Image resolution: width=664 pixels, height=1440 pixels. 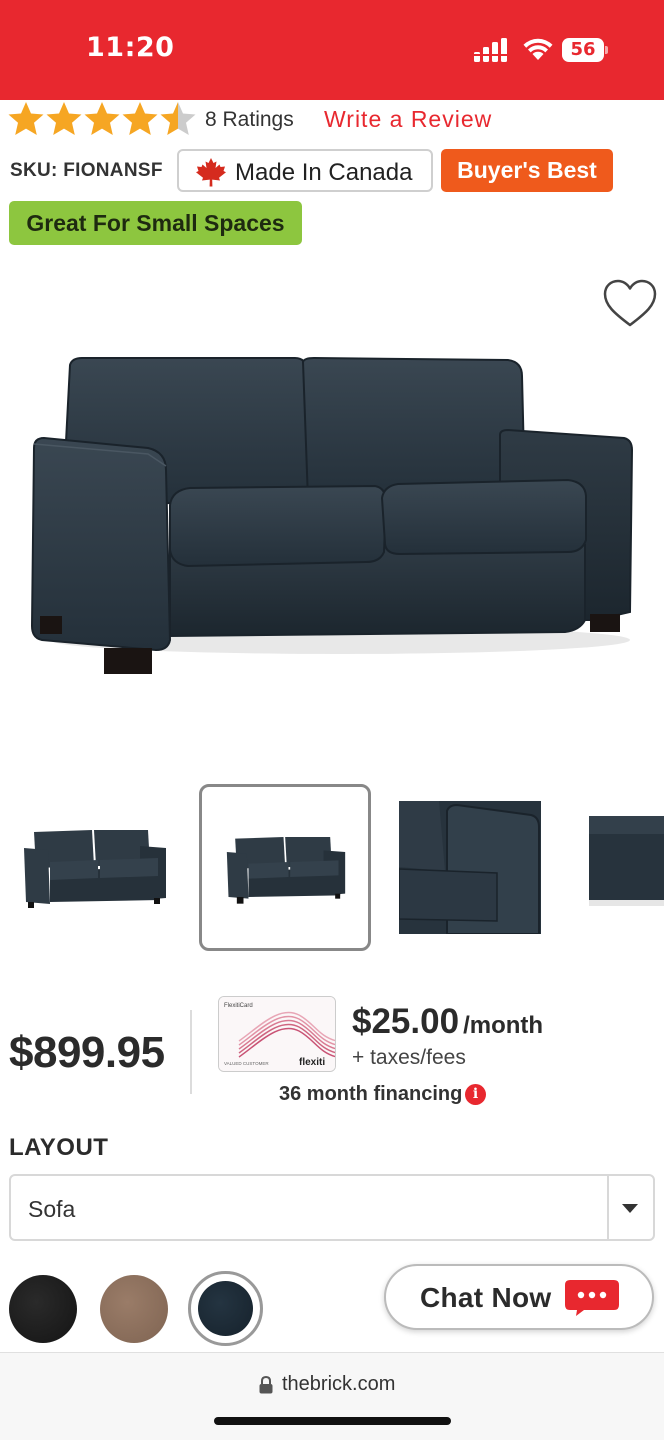 What do you see at coordinates (43, 1309) in the screenshot?
I see `swatch-black` at bounding box center [43, 1309].